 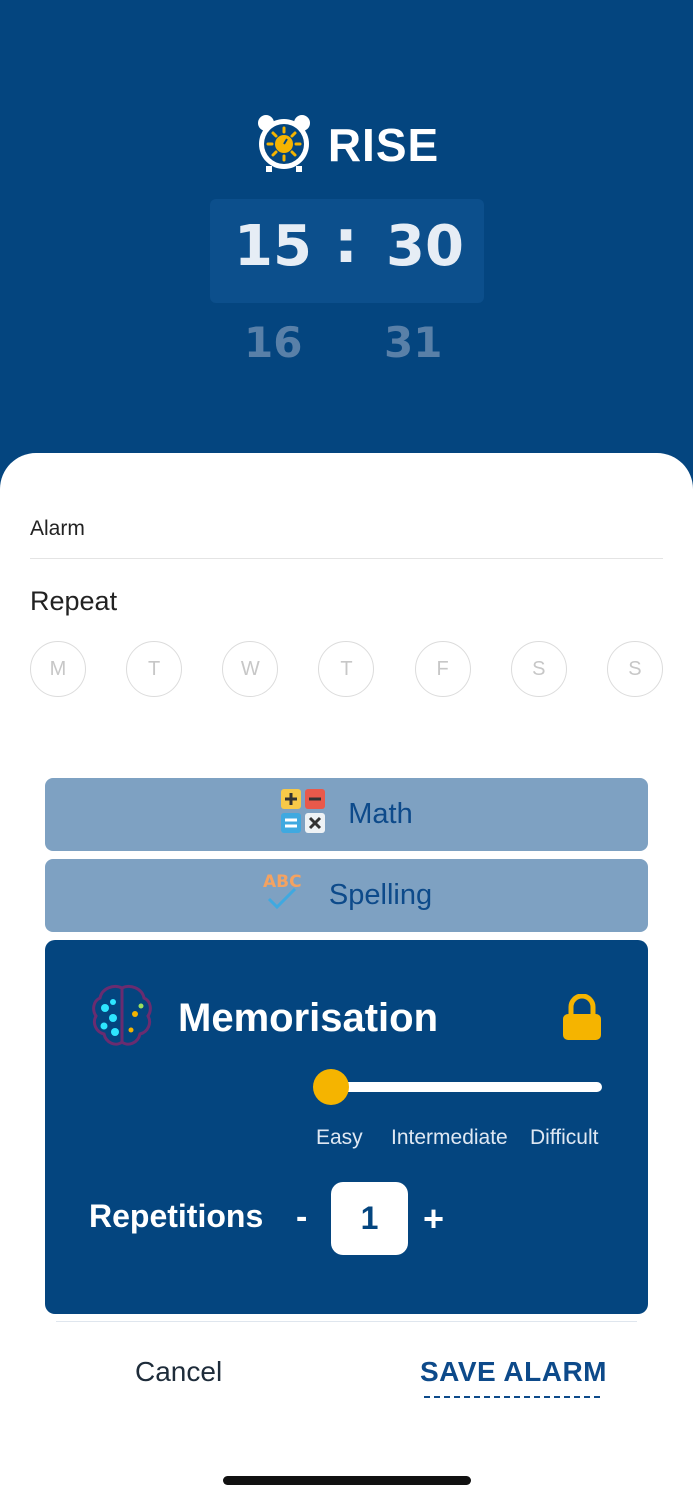 What do you see at coordinates (564, 1137) in the screenshot?
I see `difficulty-difficult-label: Difficult` at bounding box center [564, 1137].